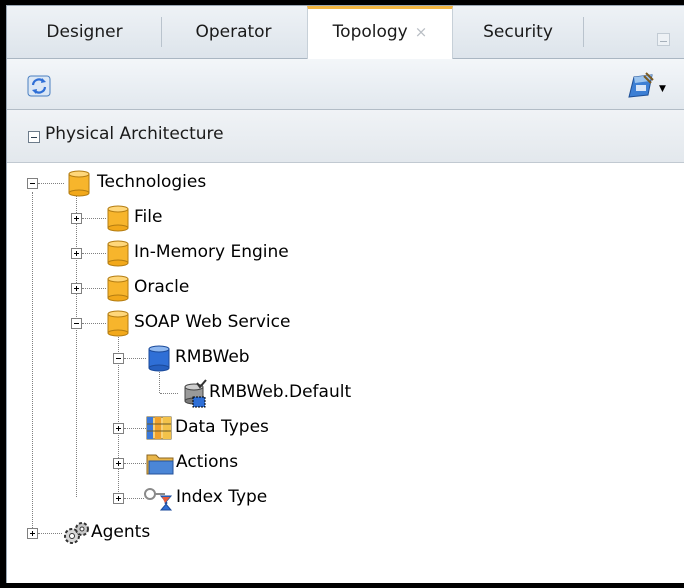 The height and width of the screenshot is (588, 684). I want to click on connect-icon, so click(641, 85).